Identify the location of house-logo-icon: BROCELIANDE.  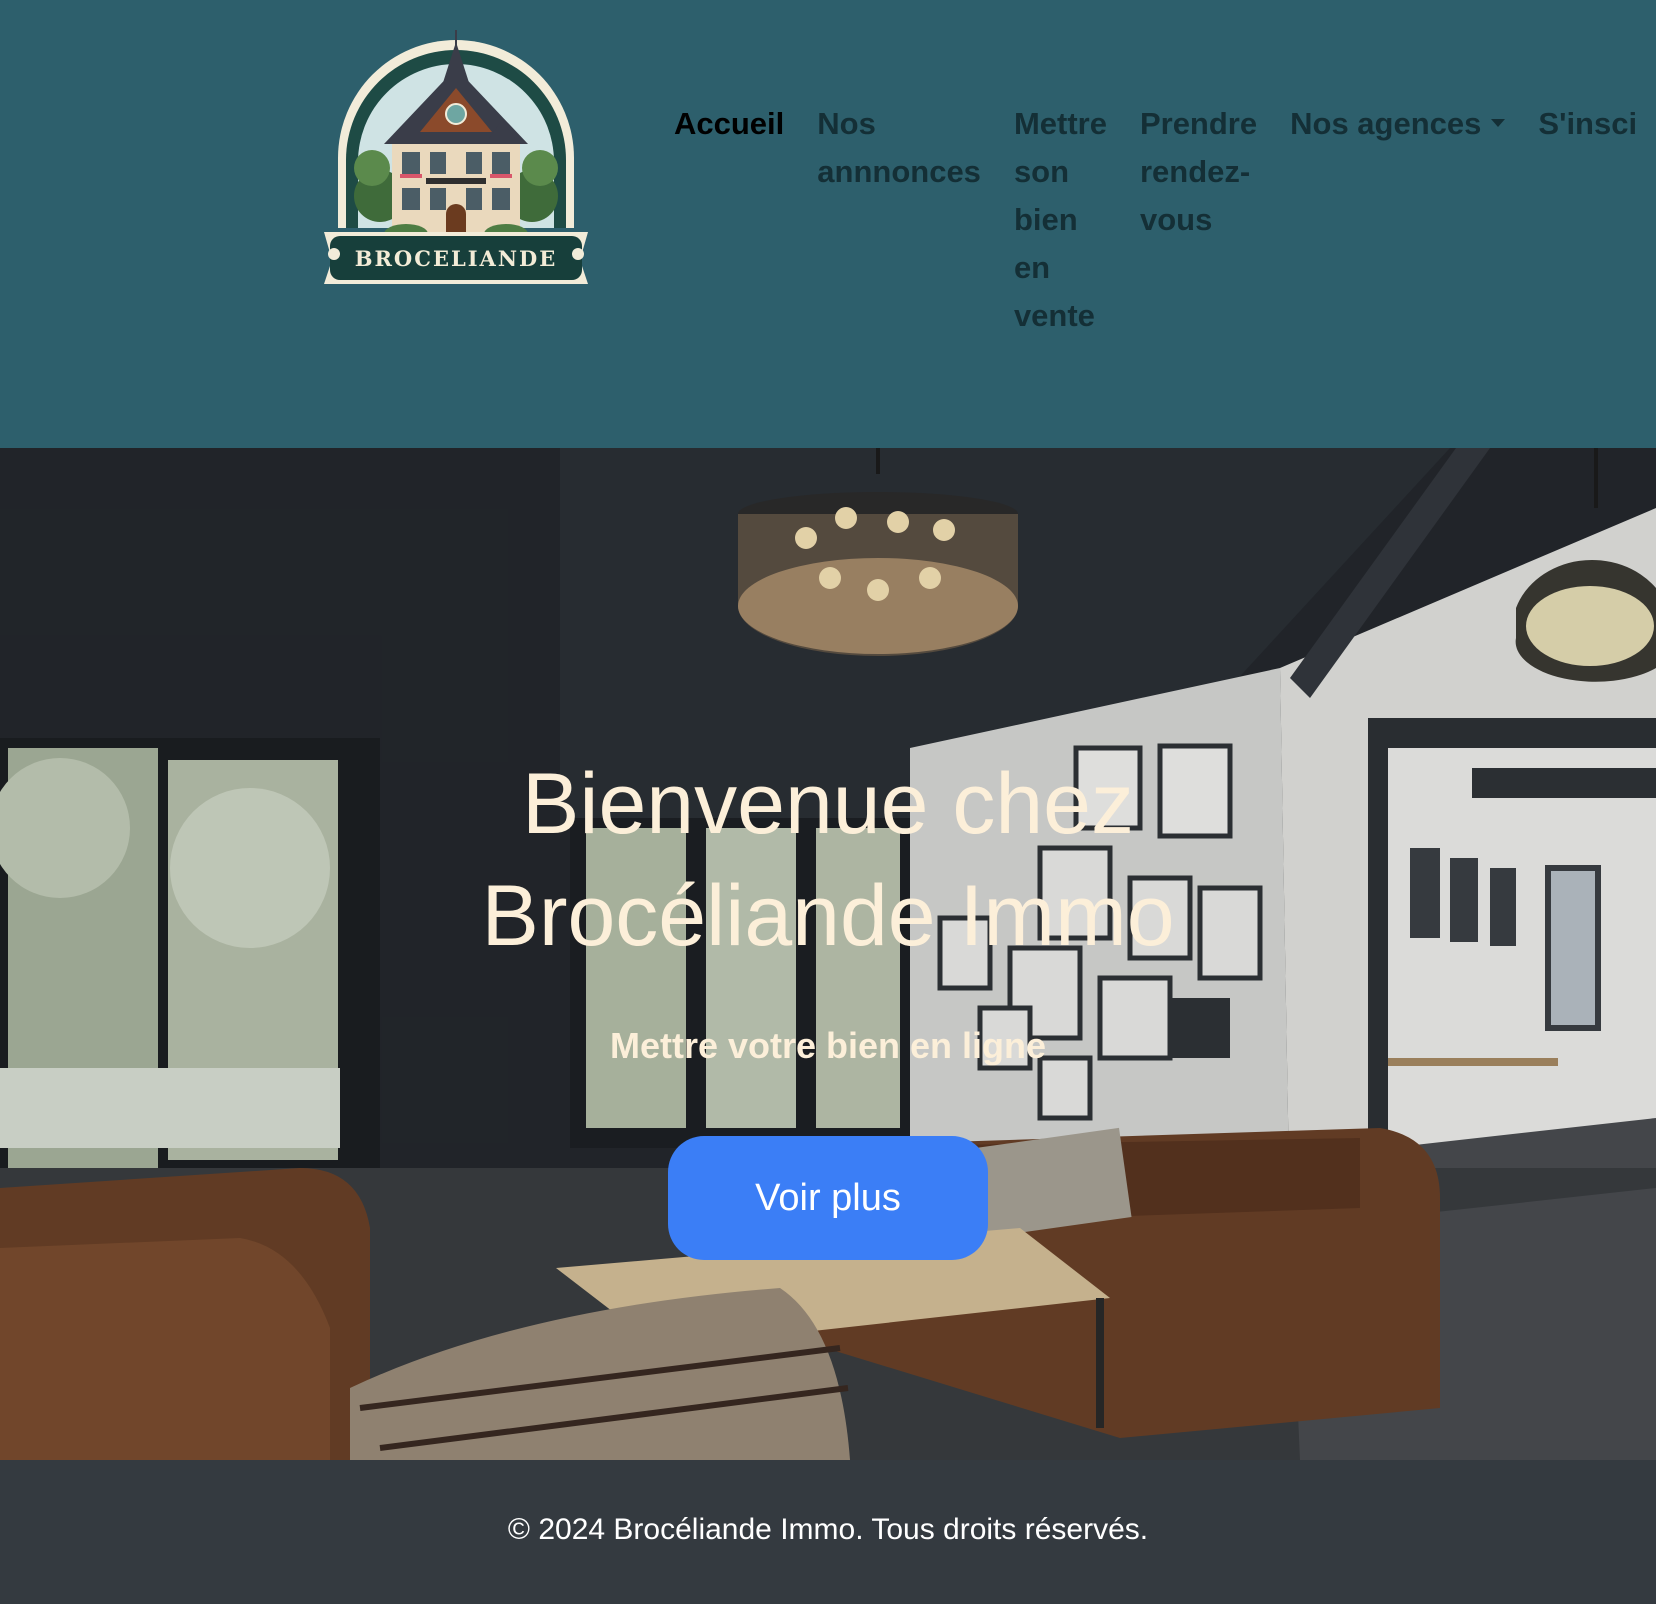
(456, 157).